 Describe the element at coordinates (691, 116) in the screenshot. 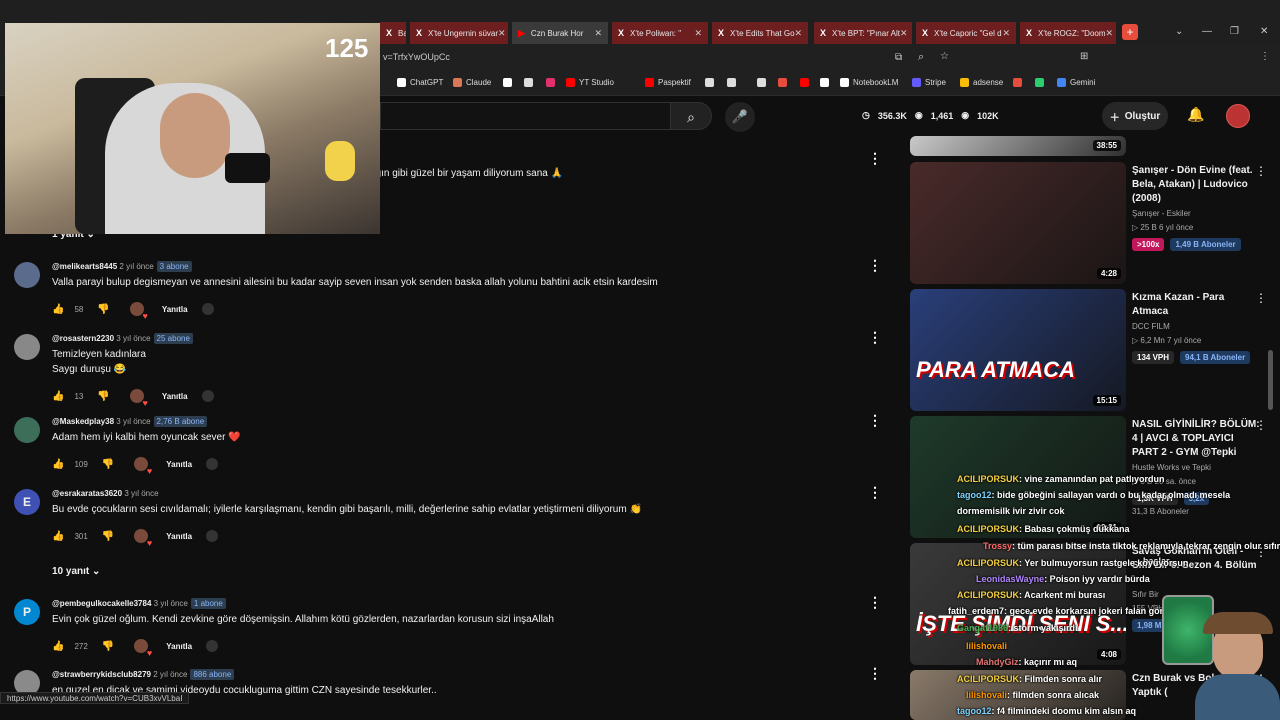

I see `search-button: ⌕` at that location.